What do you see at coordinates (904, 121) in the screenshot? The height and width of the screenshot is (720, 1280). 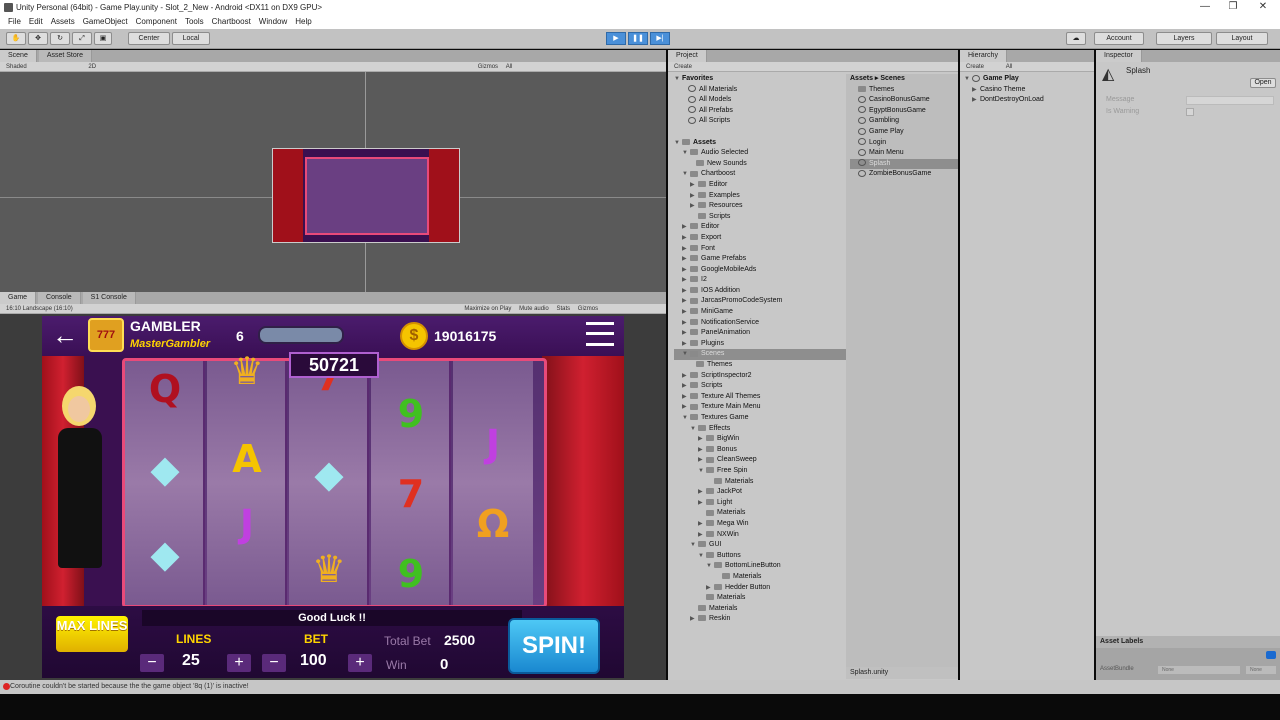 I see `scene-item: Gambling` at bounding box center [904, 121].